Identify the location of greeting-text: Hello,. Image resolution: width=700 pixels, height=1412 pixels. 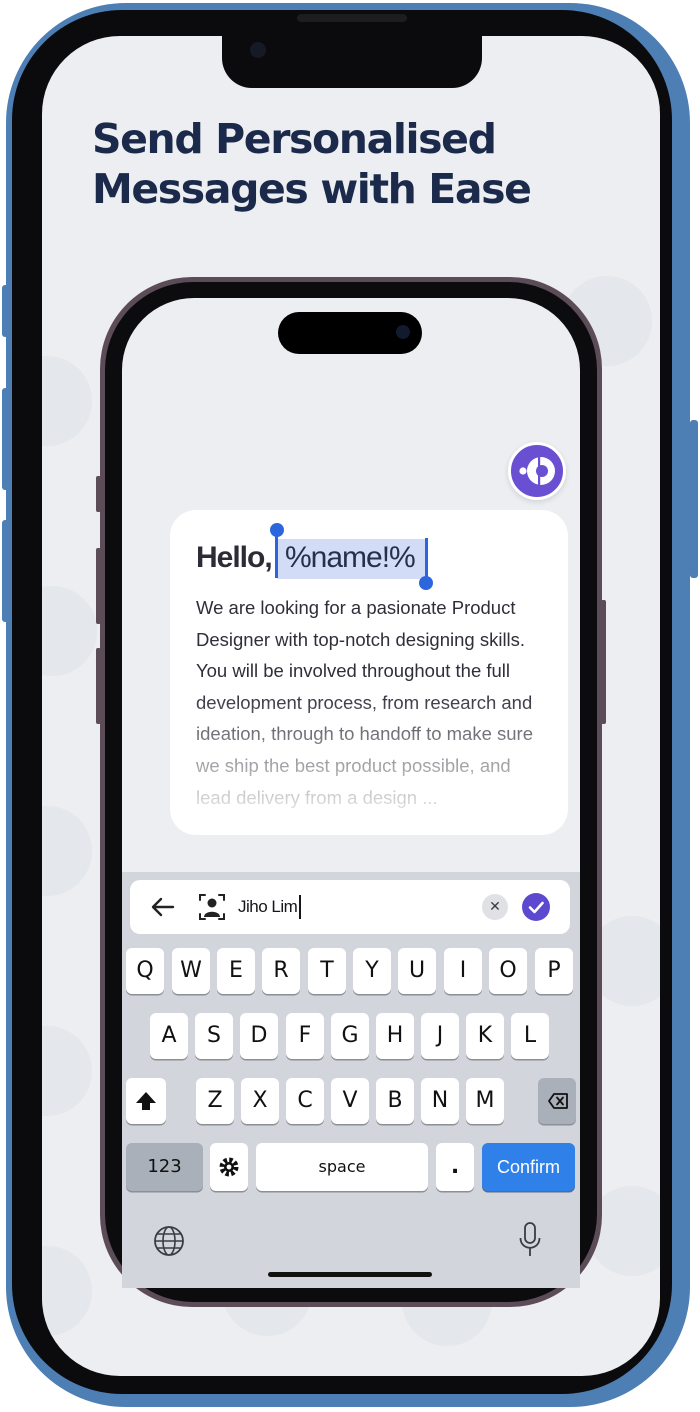
(234, 557).